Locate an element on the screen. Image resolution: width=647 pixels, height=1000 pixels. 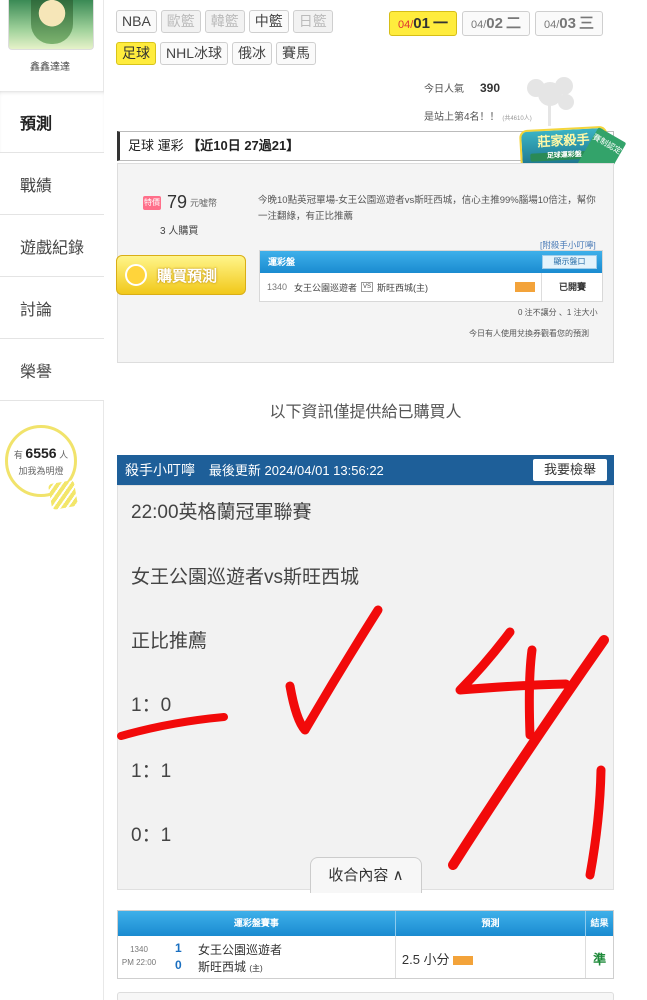
follow-label: 加我為明燈 is located at coordinates (41, 471).